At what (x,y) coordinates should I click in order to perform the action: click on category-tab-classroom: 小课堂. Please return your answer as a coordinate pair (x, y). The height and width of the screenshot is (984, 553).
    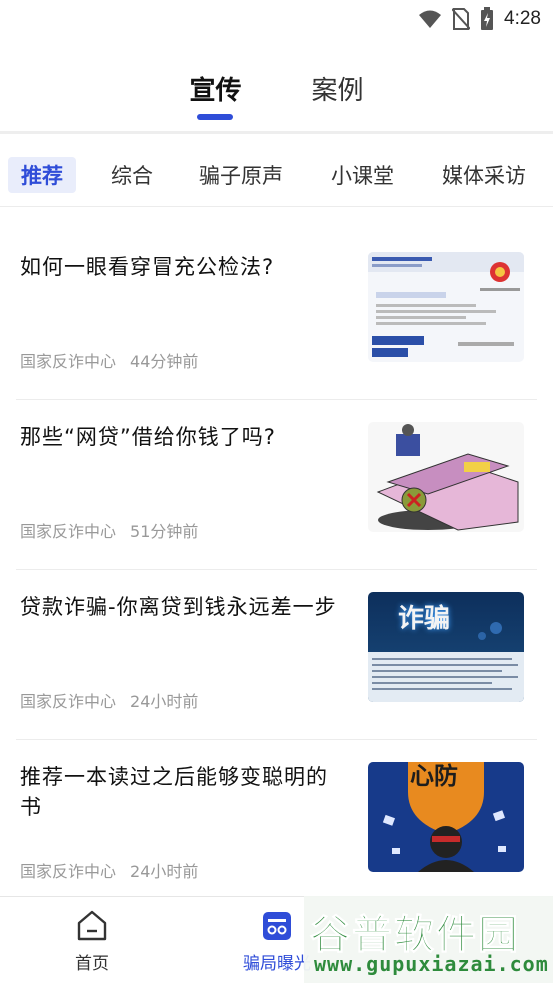
    Looking at the image, I should click on (362, 175).